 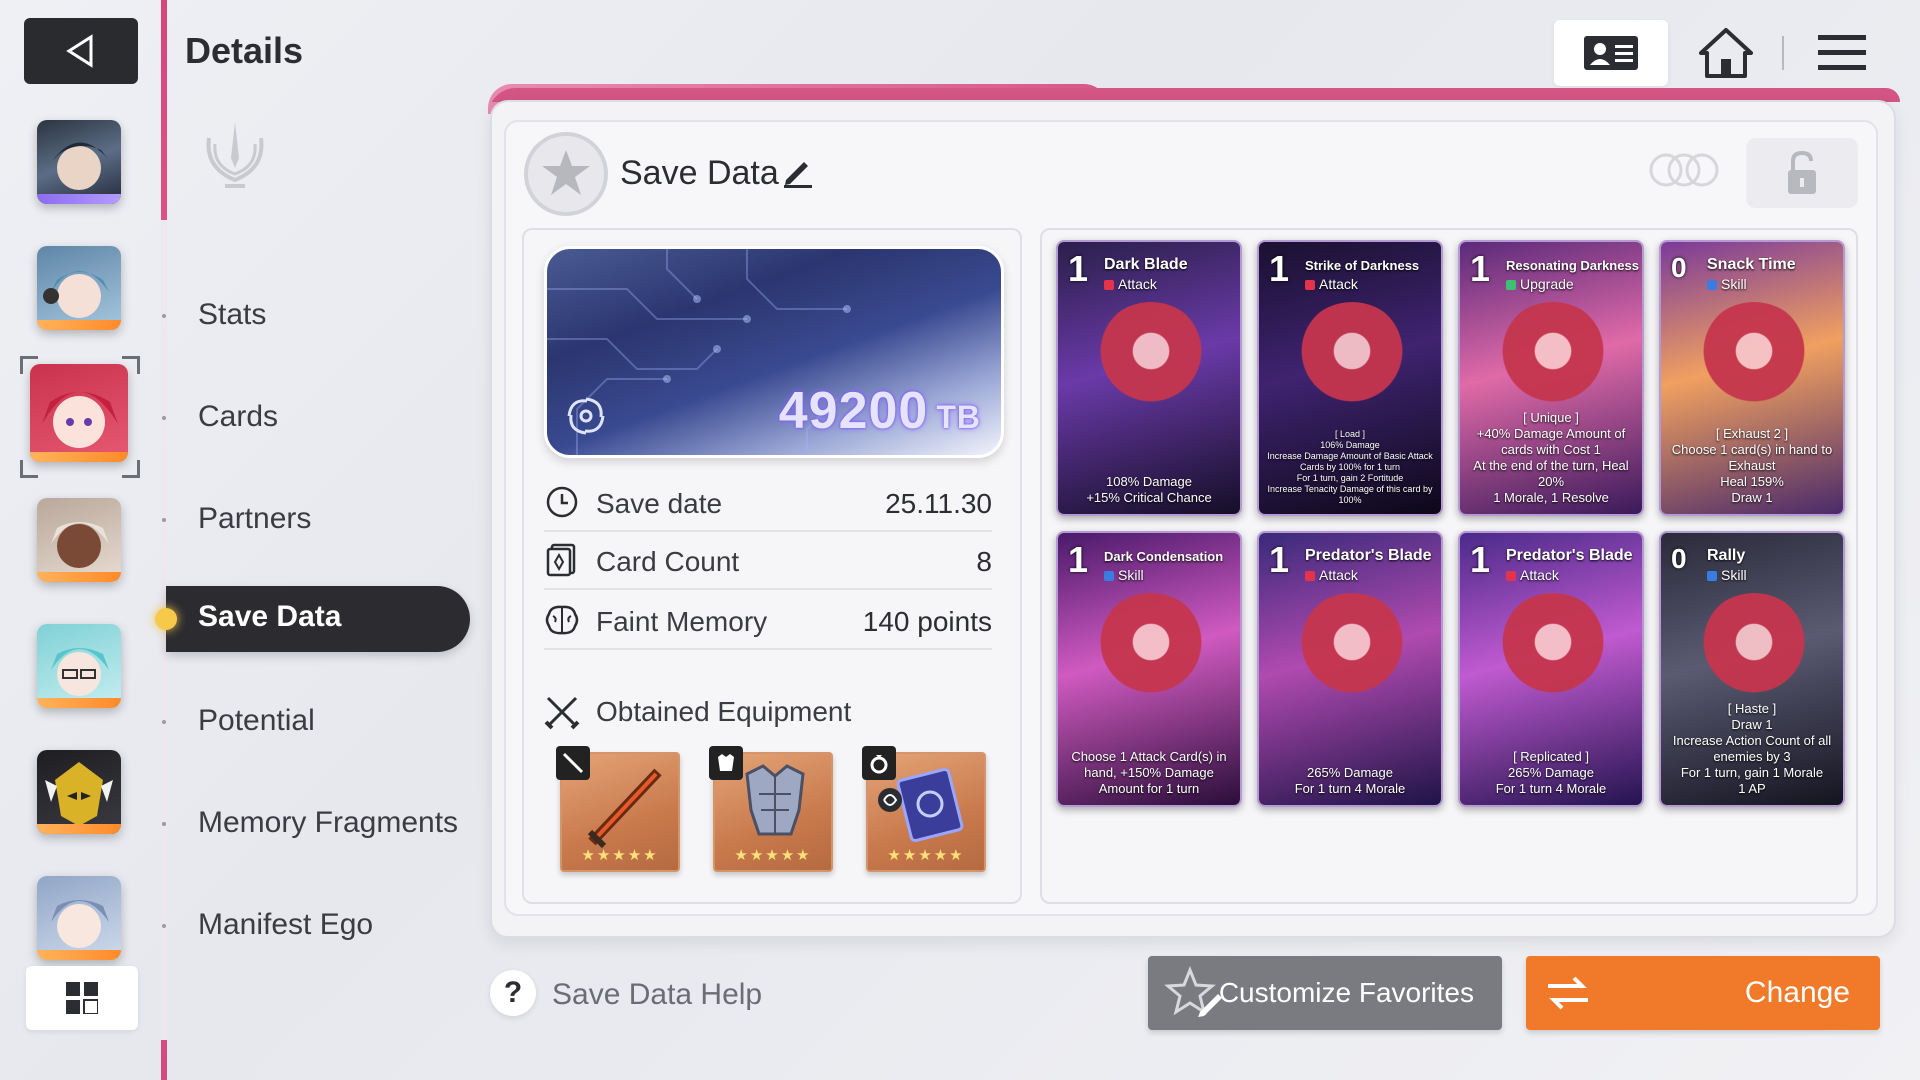 What do you see at coordinates (238, 417) in the screenshot?
I see `nav-item-cards: Cards` at bounding box center [238, 417].